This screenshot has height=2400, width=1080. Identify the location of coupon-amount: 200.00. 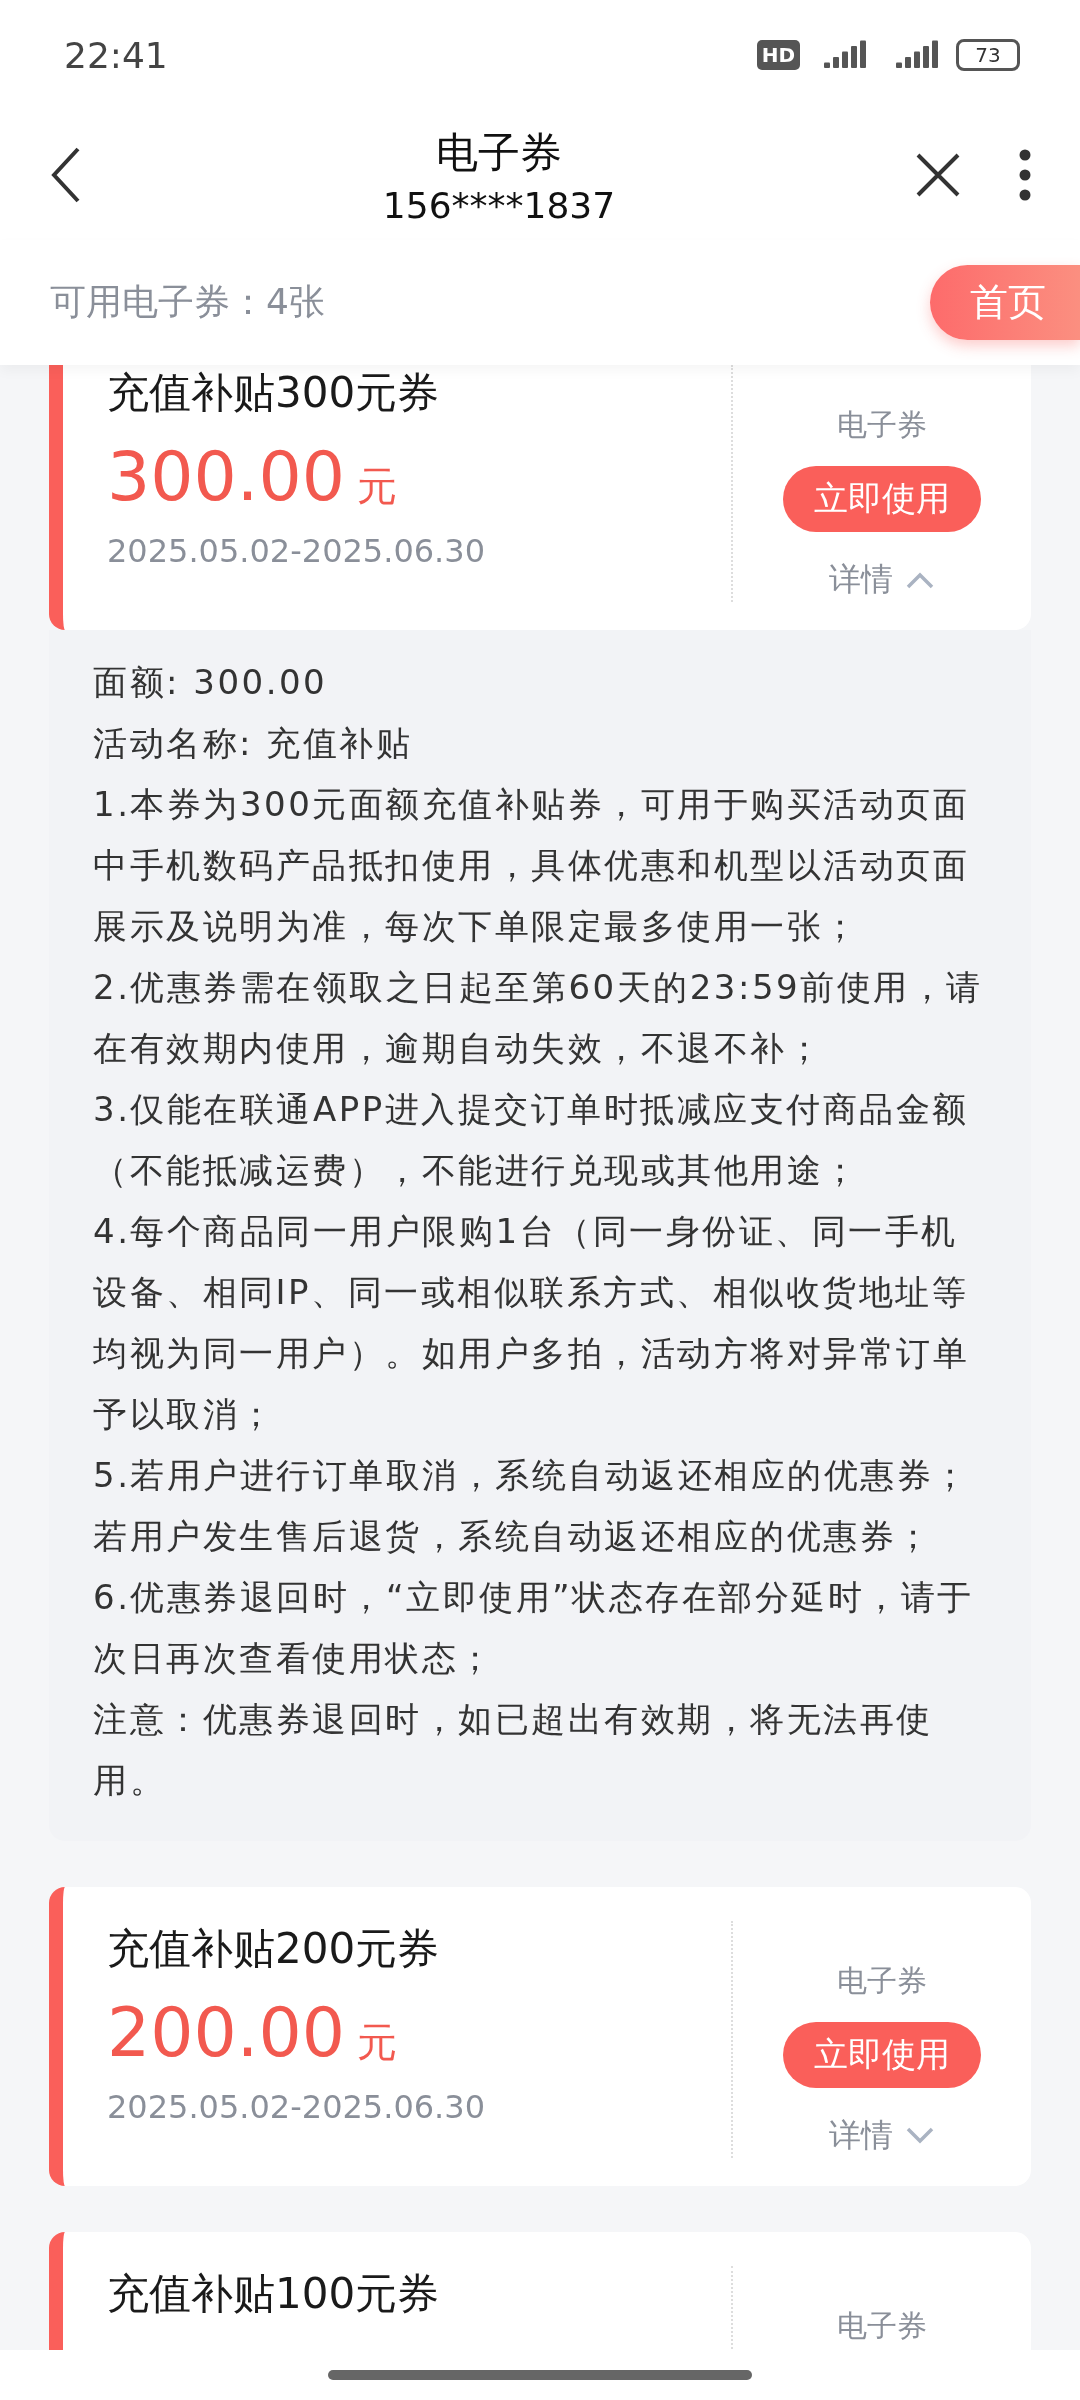
(226, 2032).